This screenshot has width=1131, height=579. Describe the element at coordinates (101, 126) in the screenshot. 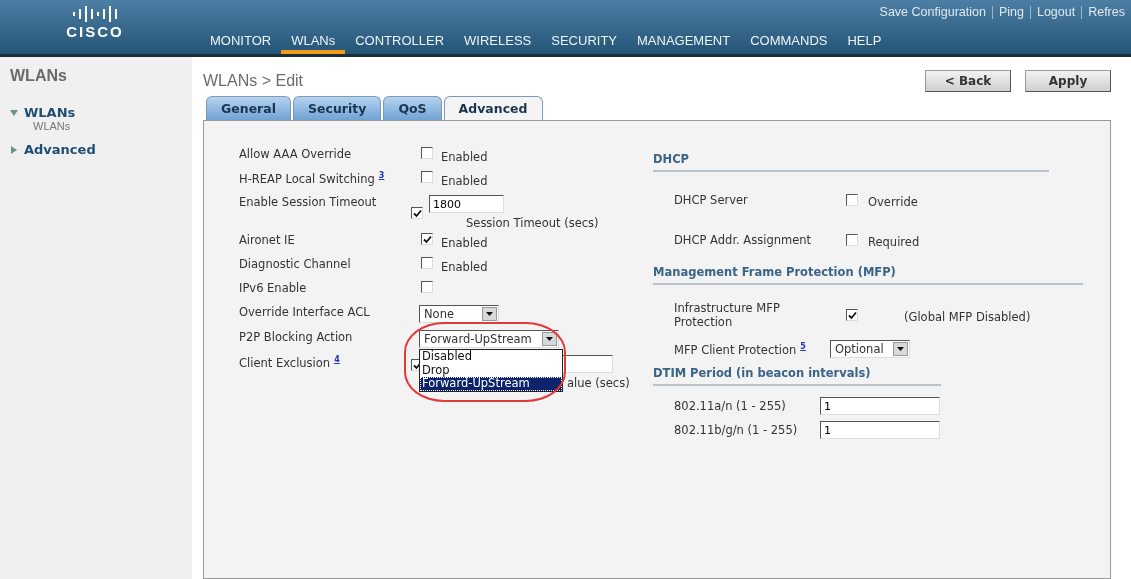

I see `sidebar-subitem: WLANs` at that location.